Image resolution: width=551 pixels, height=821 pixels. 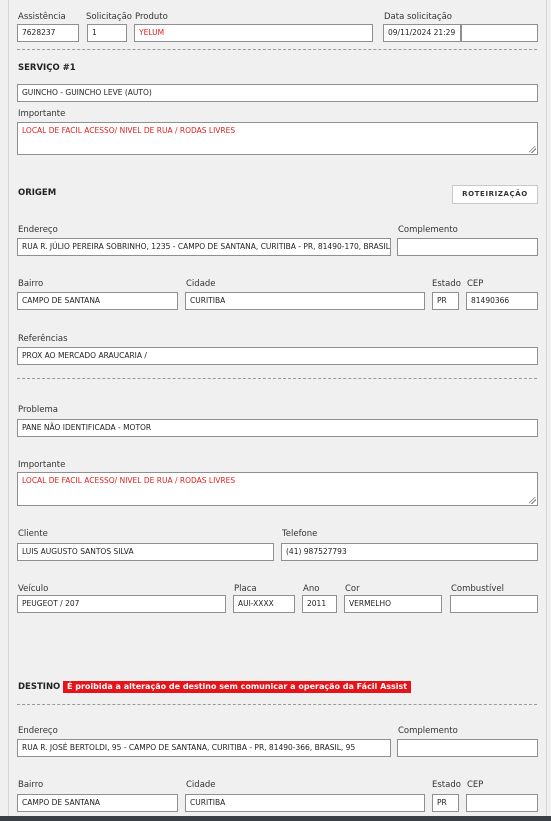 What do you see at coordinates (43, 339) in the screenshot?
I see `origem-referencias-label: Referências` at bounding box center [43, 339].